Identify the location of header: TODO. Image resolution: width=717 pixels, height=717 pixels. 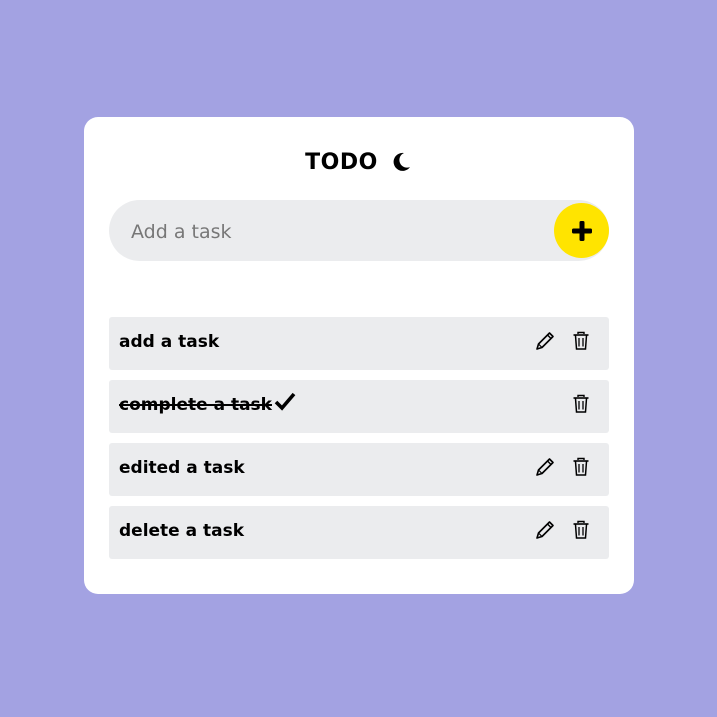
(358, 162).